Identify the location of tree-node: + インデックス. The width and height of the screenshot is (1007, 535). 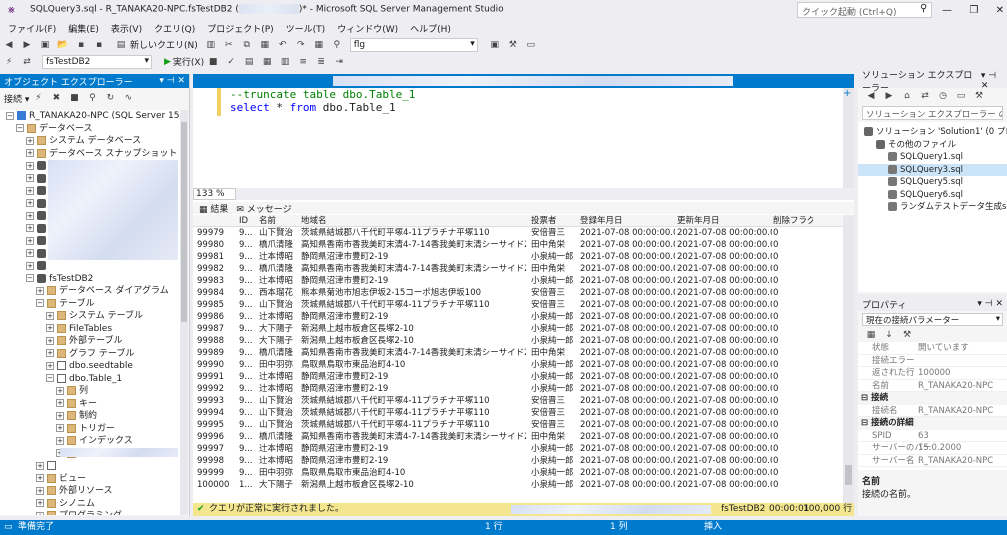
(94, 441).